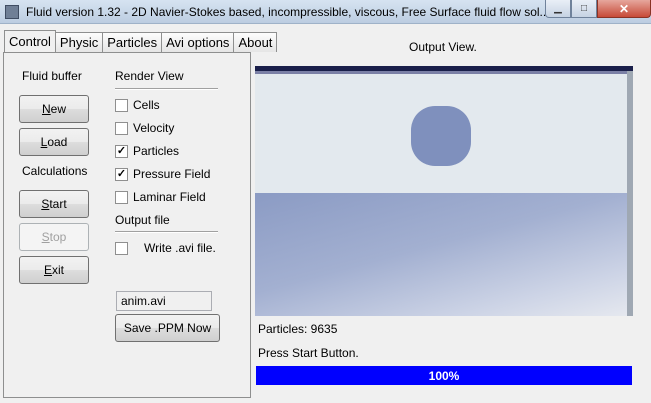  What do you see at coordinates (58, 270) in the screenshot?
I see `exit-button-label: xit` at bounding box center [58, 270].